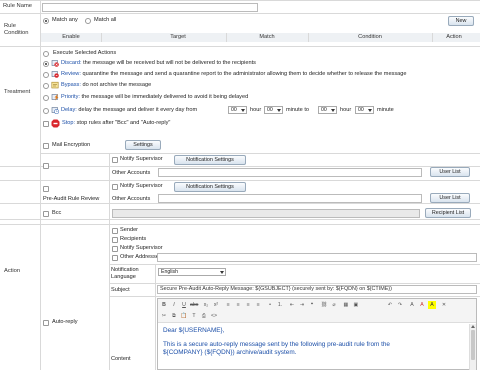  Describe the element at coordinates (194, 305) in the screenshot. I see `strikethrough-icon: abc` at that location.